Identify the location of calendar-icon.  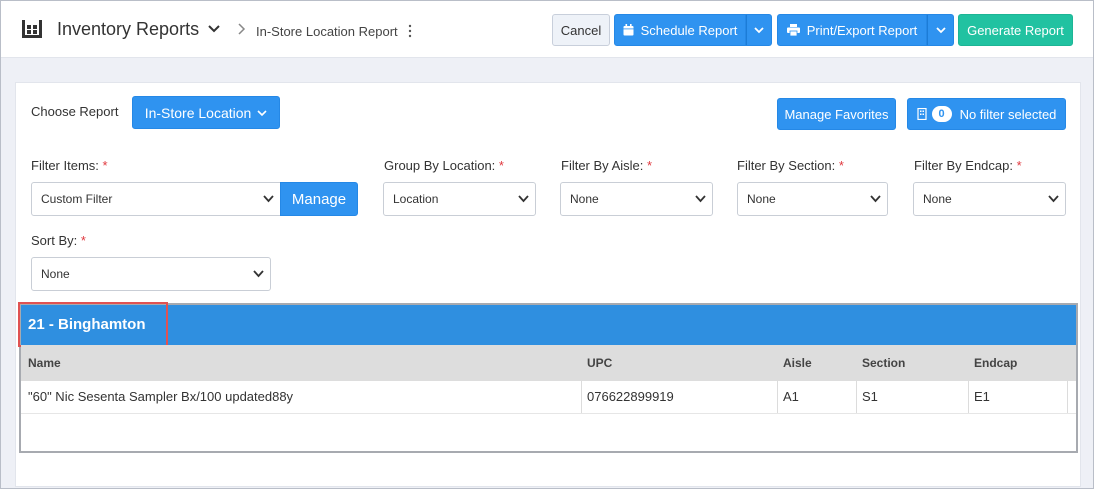
(628, 30).